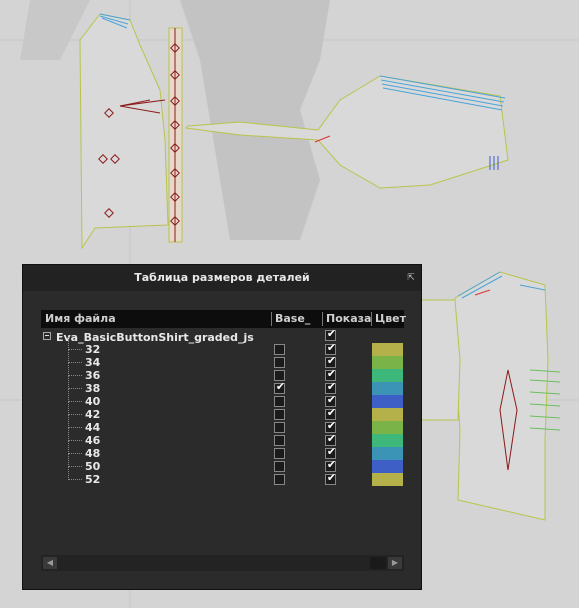 Image resolution: width=579 pixels, height=608 pixels. Describe the element at coordinates (93, 401) in the screenshot. I see `size-label: 40` at that location.